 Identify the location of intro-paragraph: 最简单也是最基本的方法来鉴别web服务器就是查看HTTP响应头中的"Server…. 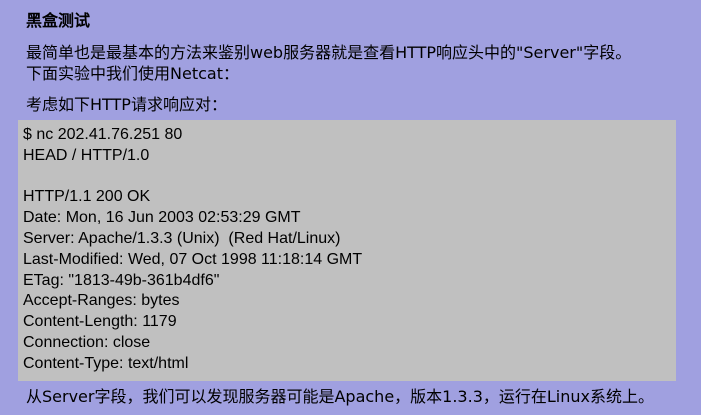
(361, 63).